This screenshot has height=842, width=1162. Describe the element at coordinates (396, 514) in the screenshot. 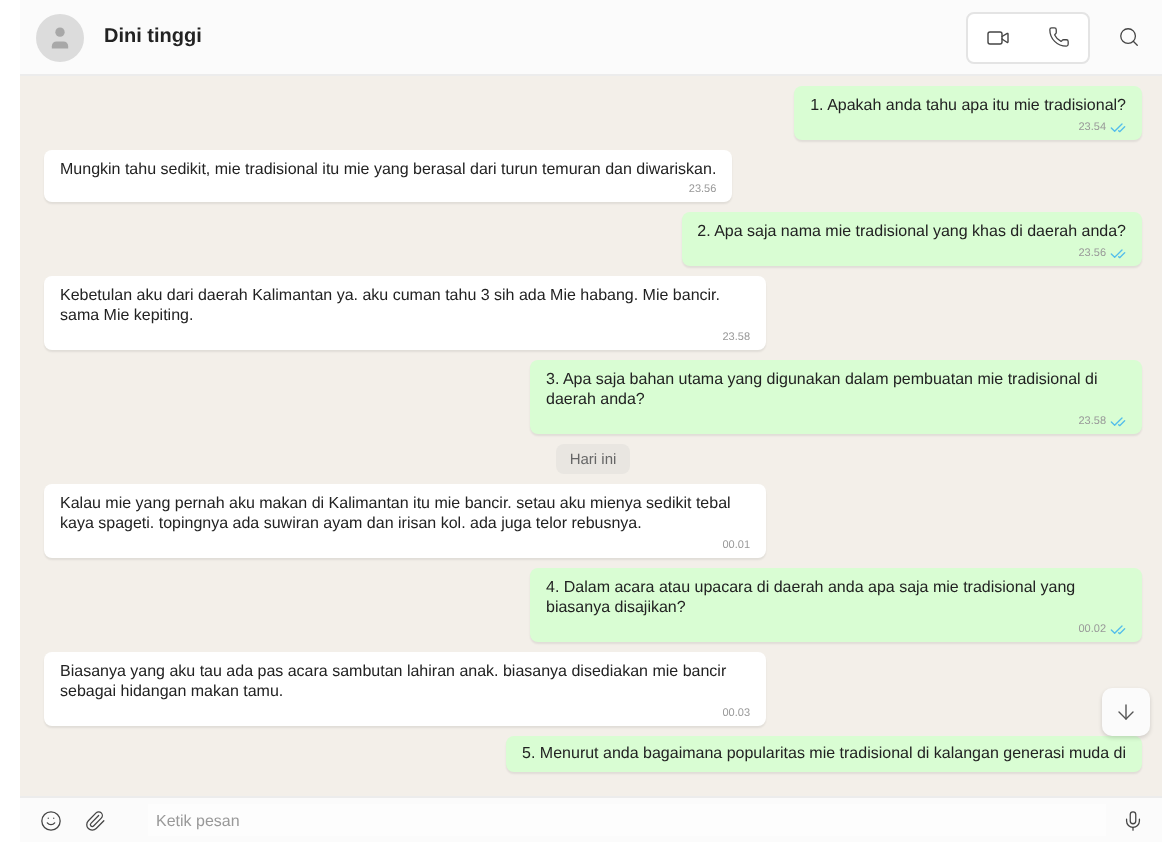

I see `message-text: Kalau mie yang pernah aku makan di Kalimantan itu mie bancir. setau aku mienya sedikit tebal kaya spageti. topingnya ada suwiran ayam dan irisan kol. ada juga telor rebusnya.` at that location.